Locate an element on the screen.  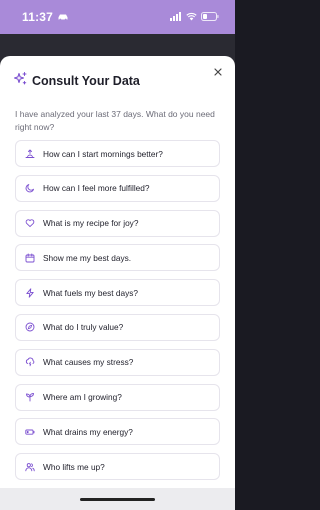
option-start-mornings: How can I start mornings better? is located at coordinates (117, 153).